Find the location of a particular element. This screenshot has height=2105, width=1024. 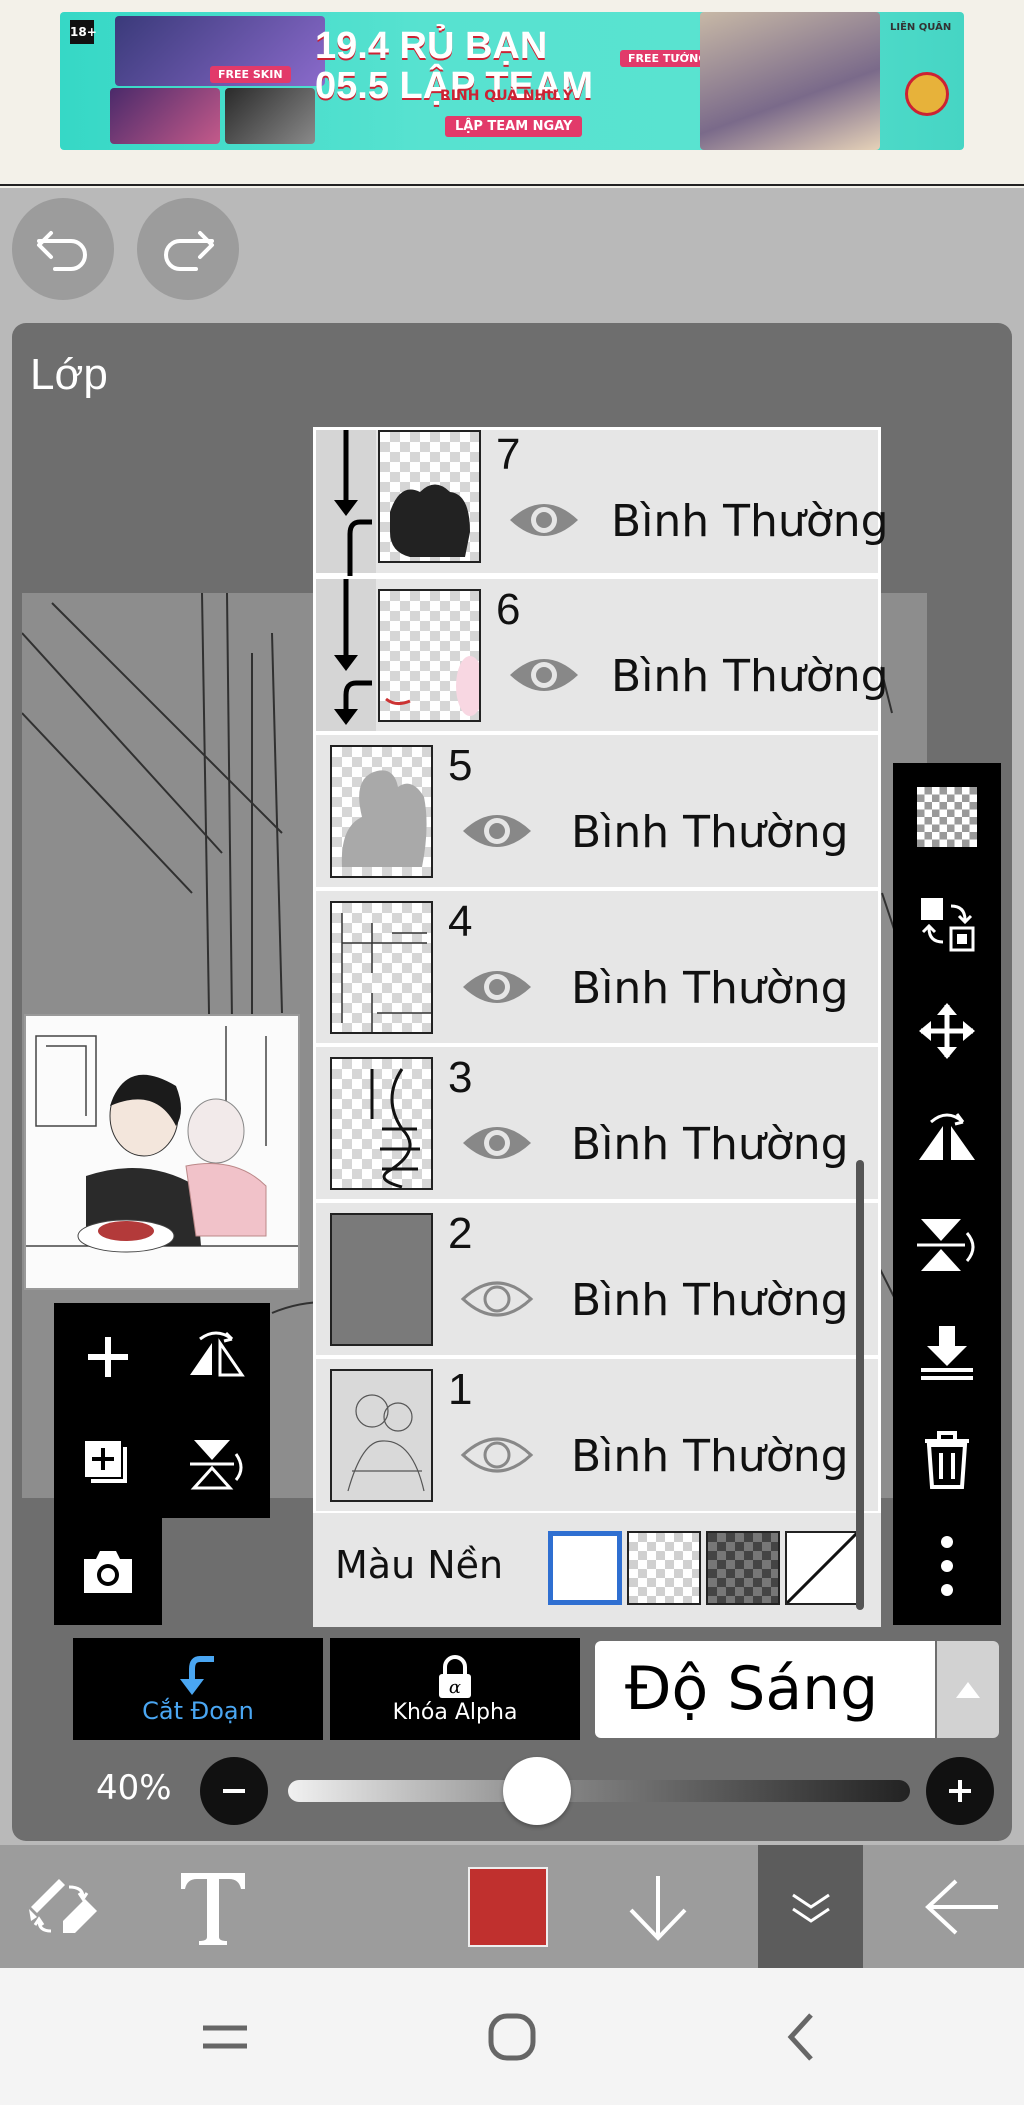

layer-row-5: 5 Bình Thường is located at coordinates (597, 812).